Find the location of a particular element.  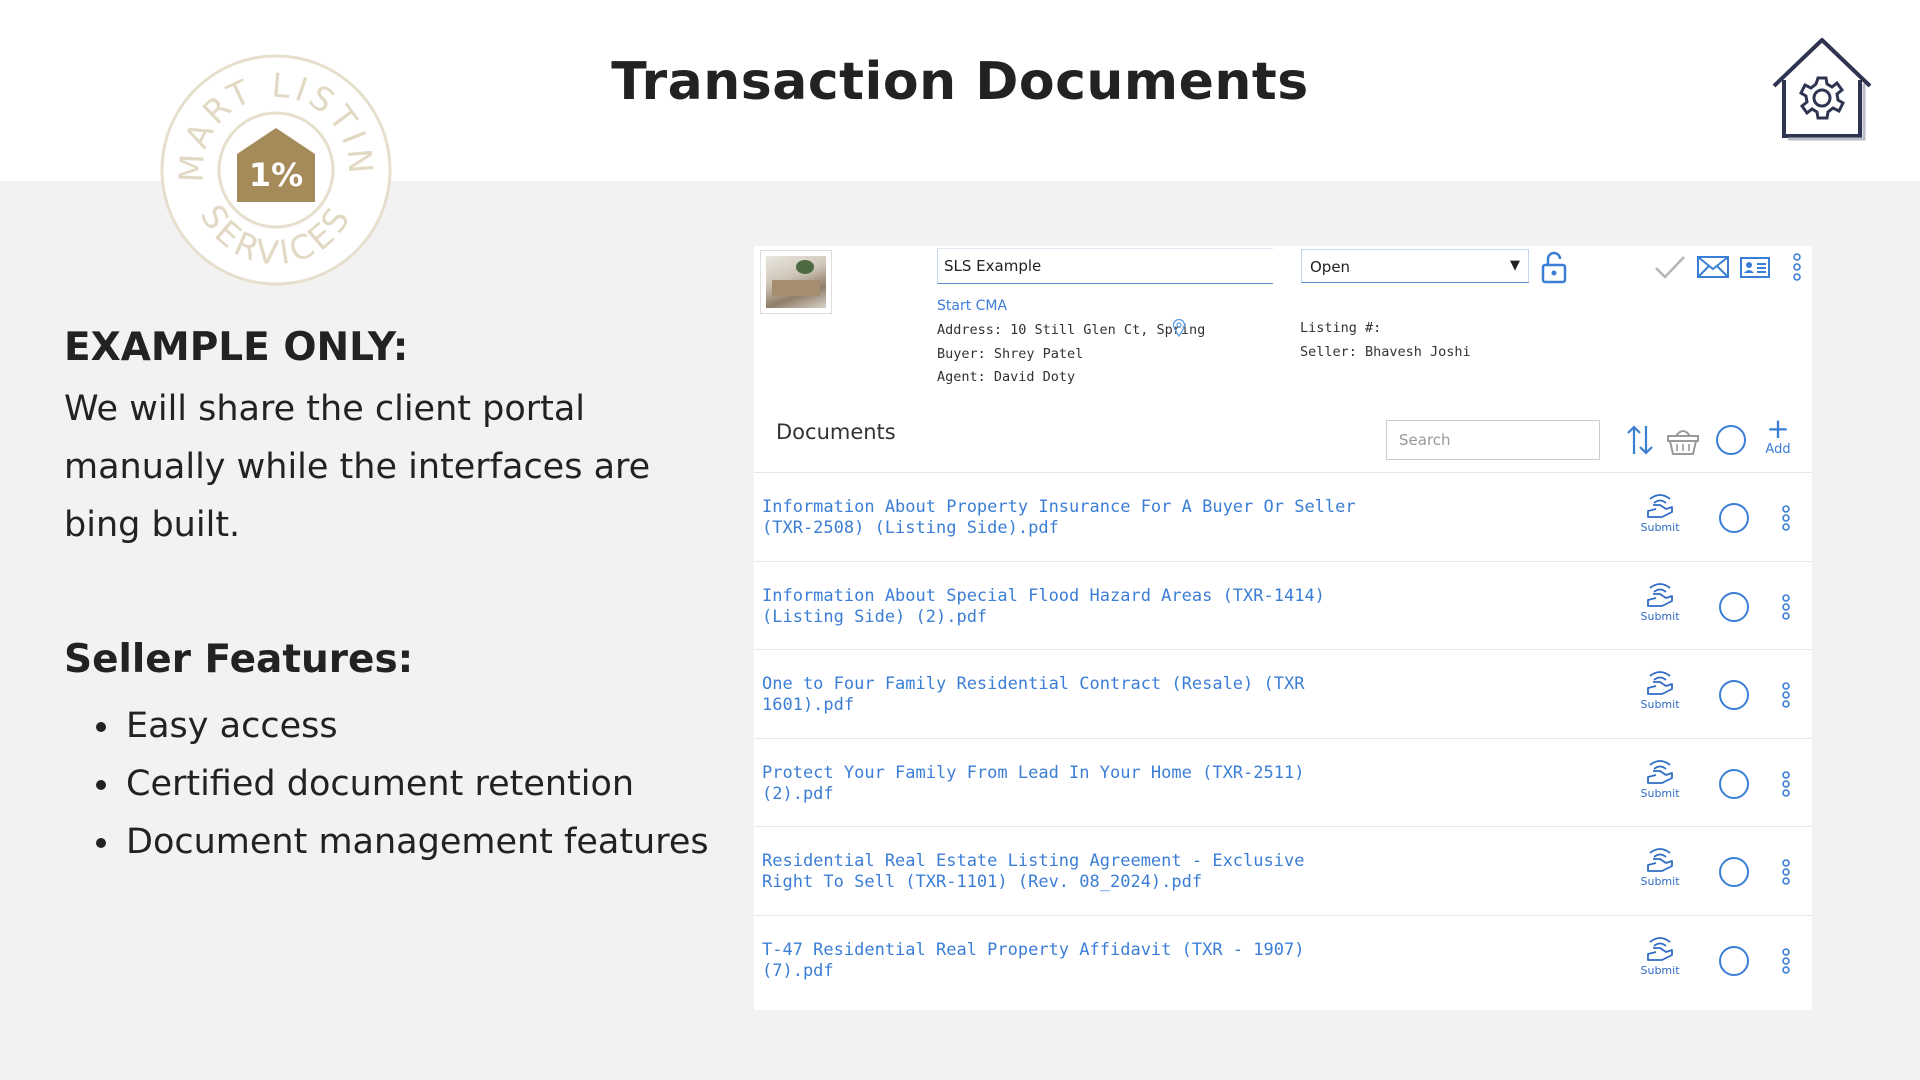

map-pin-icon is located at coordinates (1179, 328).